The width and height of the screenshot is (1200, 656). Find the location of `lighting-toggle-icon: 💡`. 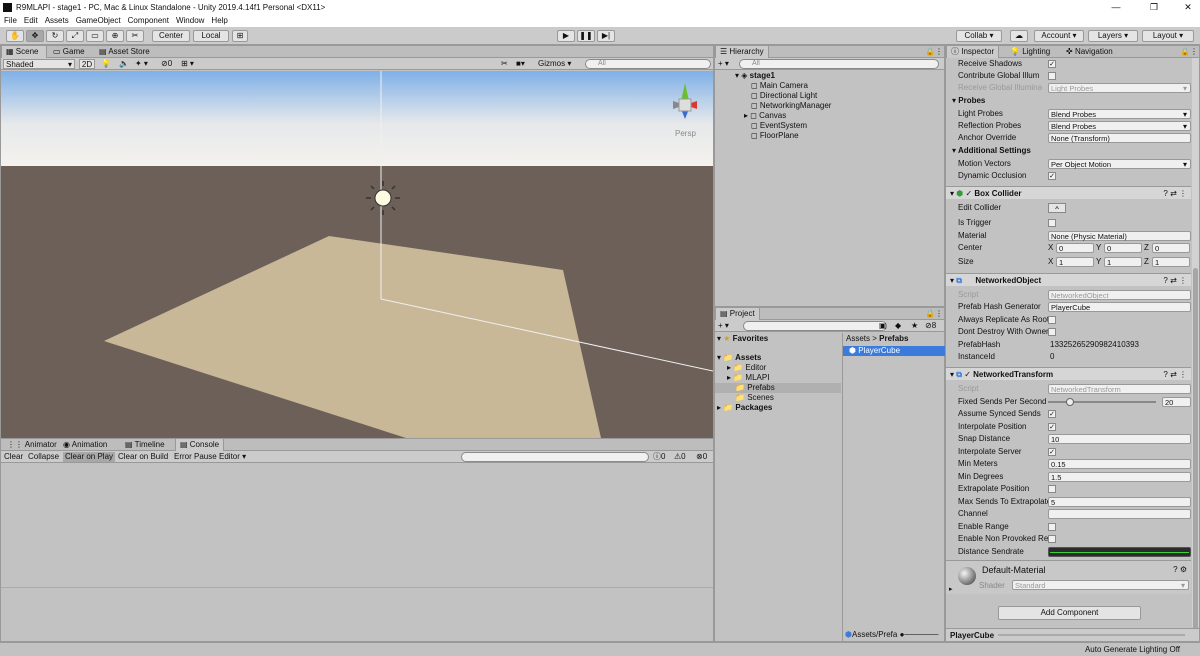

lighting-toggle-icon: 💡 is located at coordinates (106, 64).